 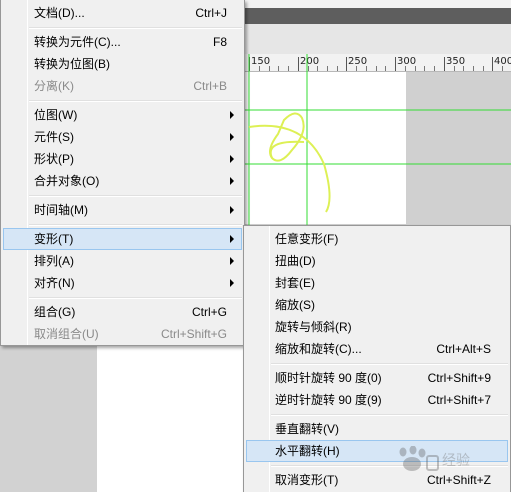 I want to click on menu-item-symbol: 元件(S), so click(x=122, y=137).